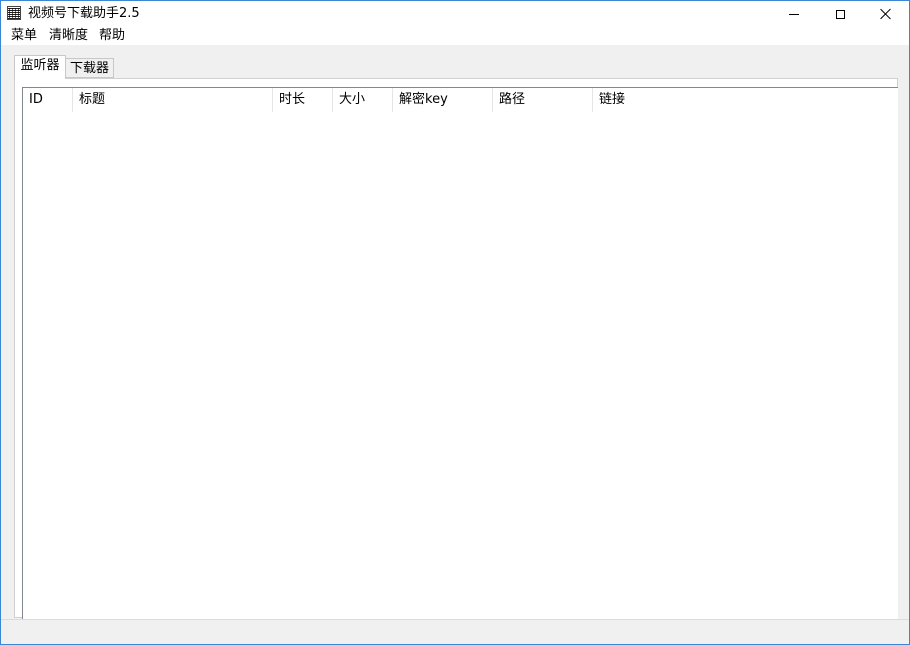 The width and height of the screenshot is (910, 645). I want to click on column-header-size: 大小, so click(363, 100).